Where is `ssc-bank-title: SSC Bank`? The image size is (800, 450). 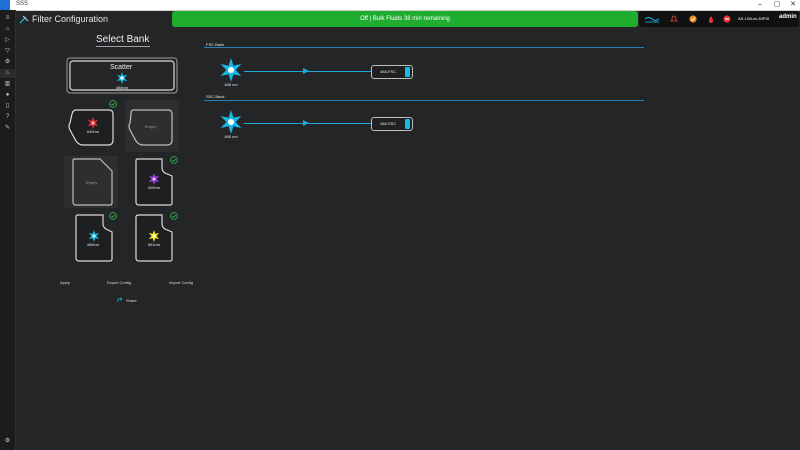 ssc-bank-title: SSC Bank is located at coordinates (215, 96).